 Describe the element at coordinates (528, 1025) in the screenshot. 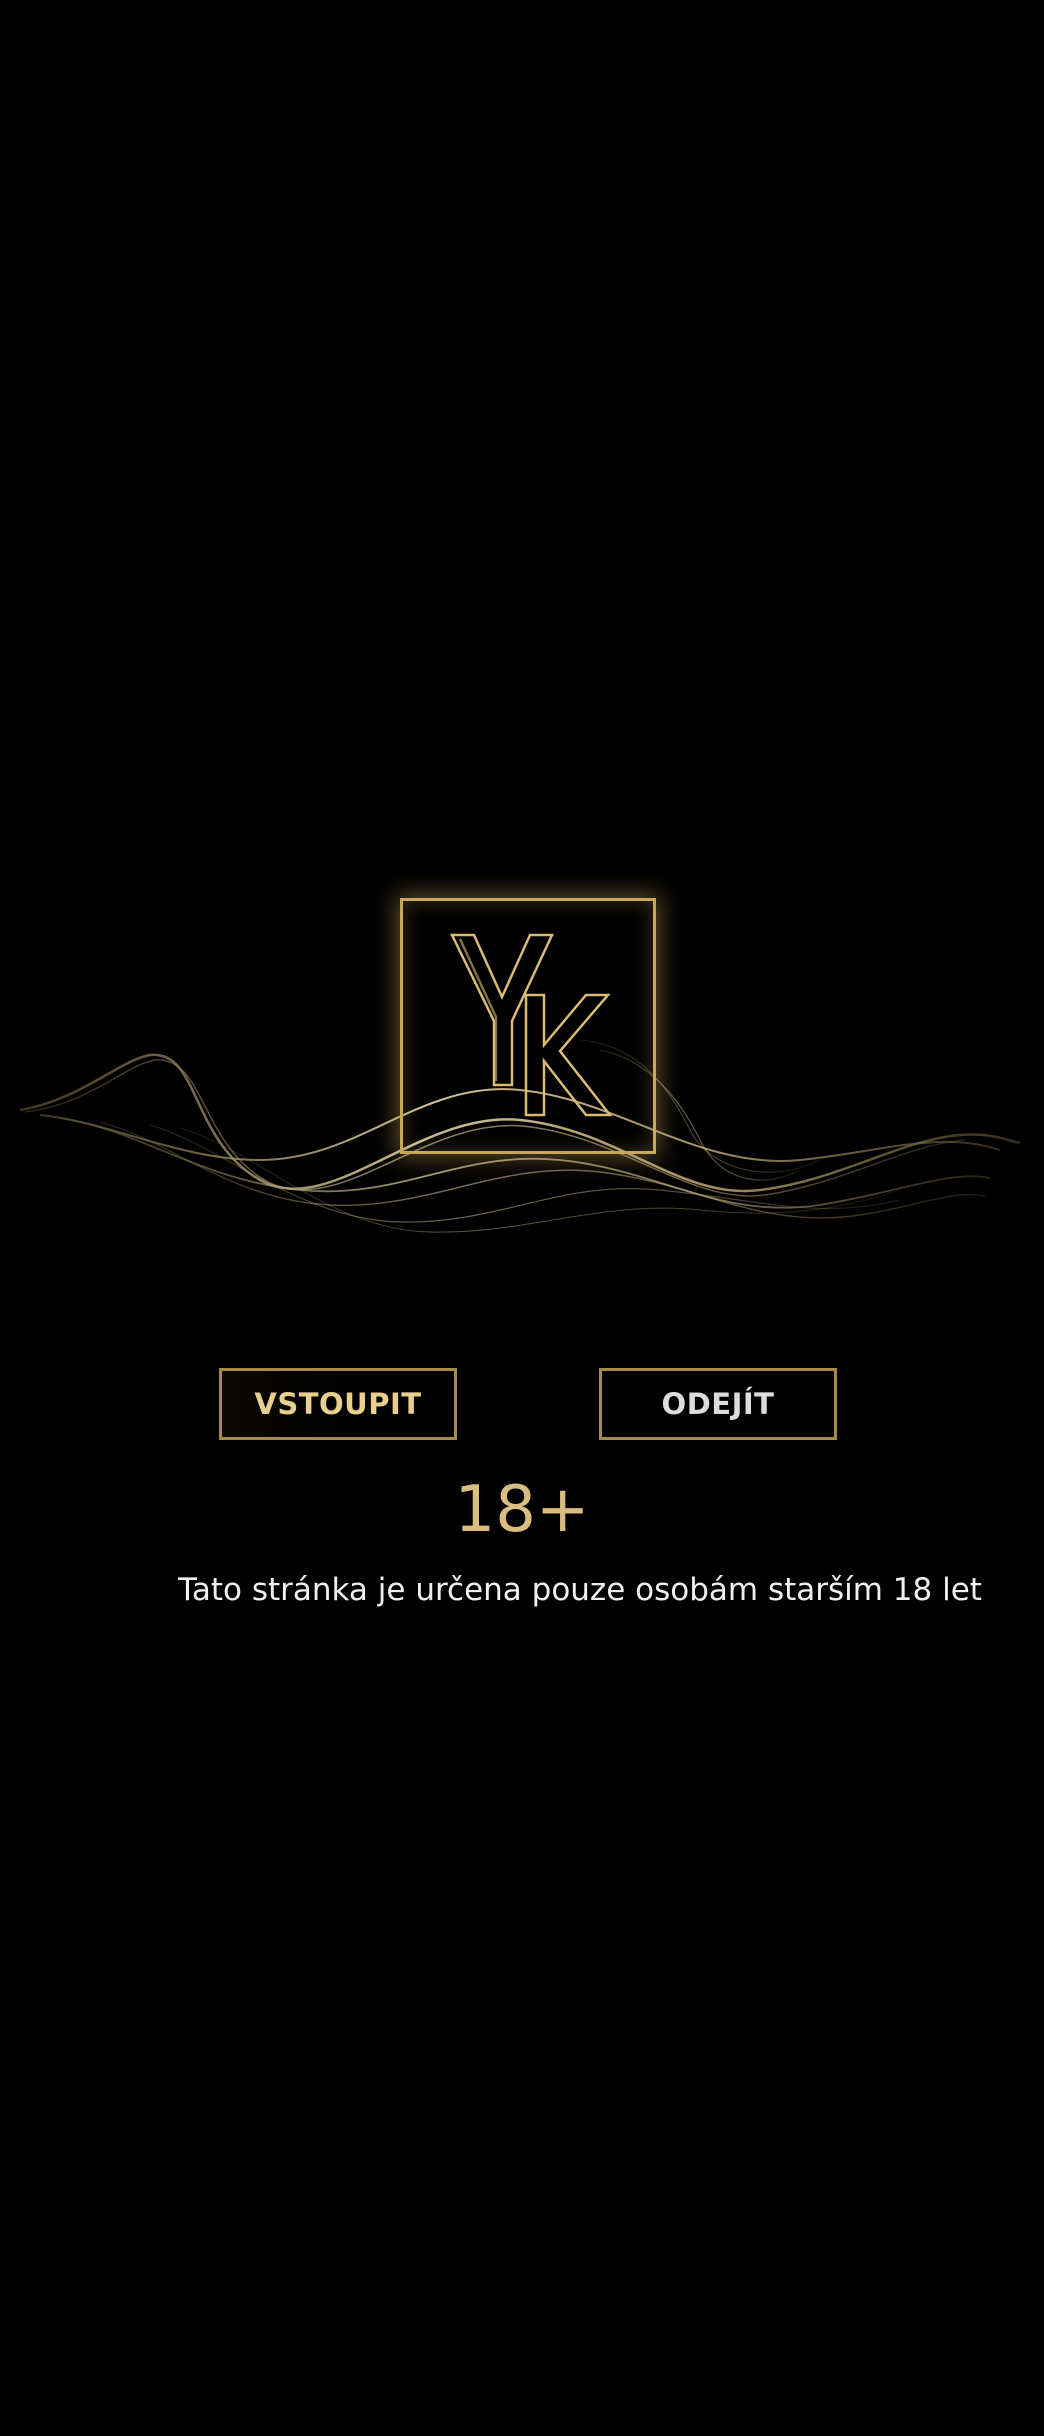

I see `yk-logo-icon` at that location.